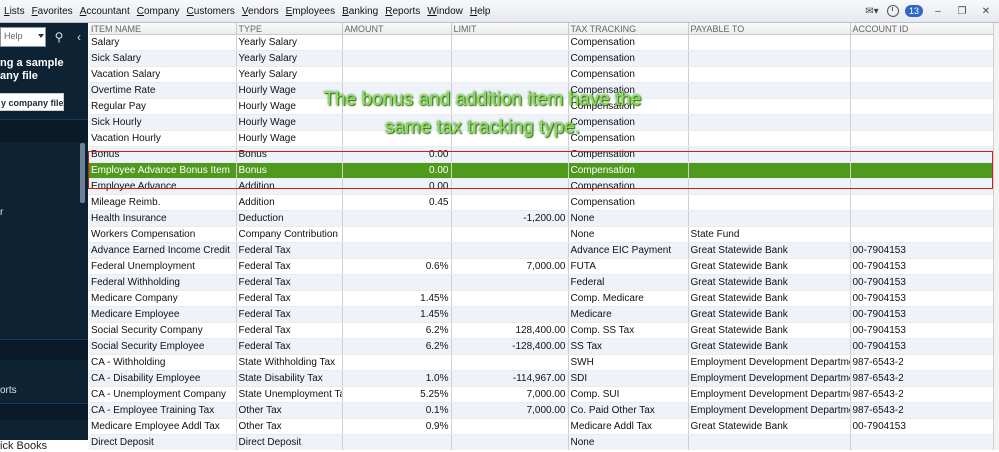 Image resolution: width=999 pixels, height=452 pixels. Describe the element at coordinates (82, 173) in the screenshot. I see `sidebar-scrollbar` at that location.